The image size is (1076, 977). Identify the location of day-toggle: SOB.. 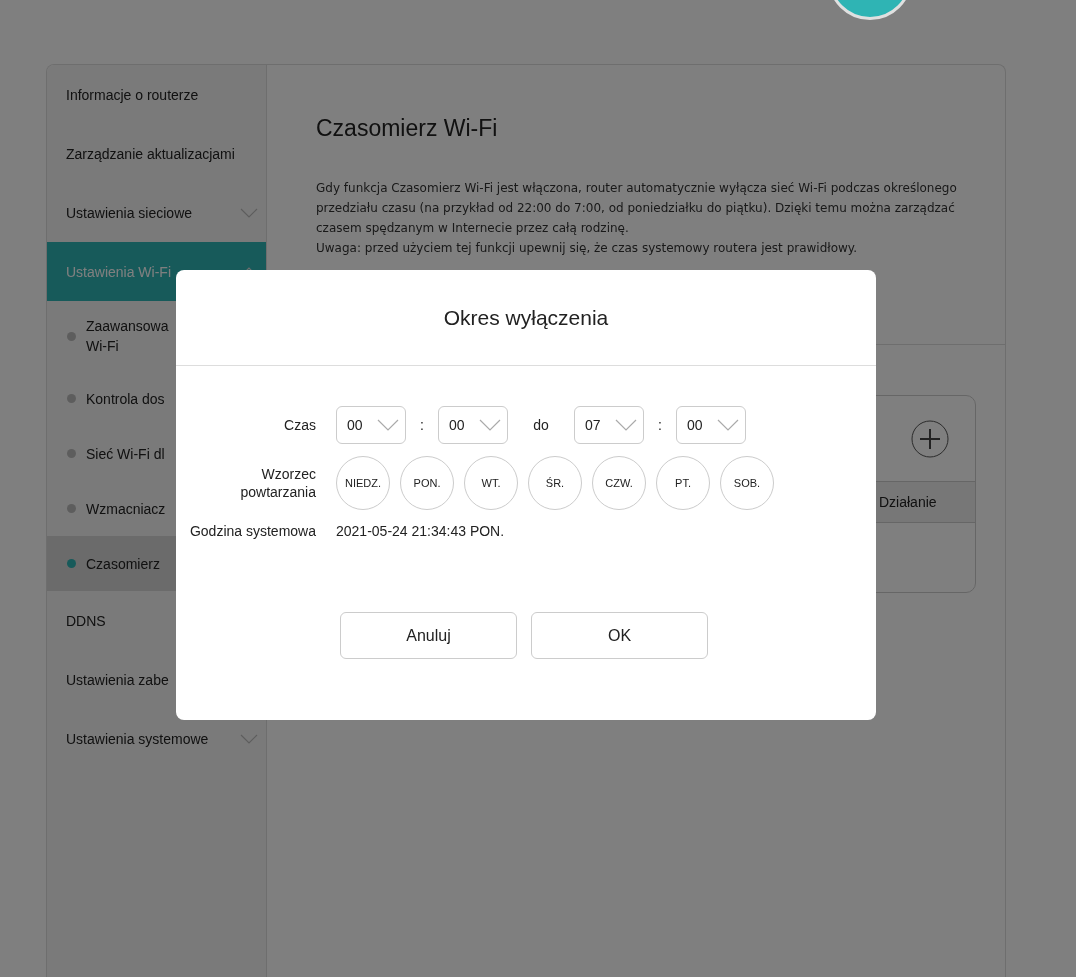
(747, 483).